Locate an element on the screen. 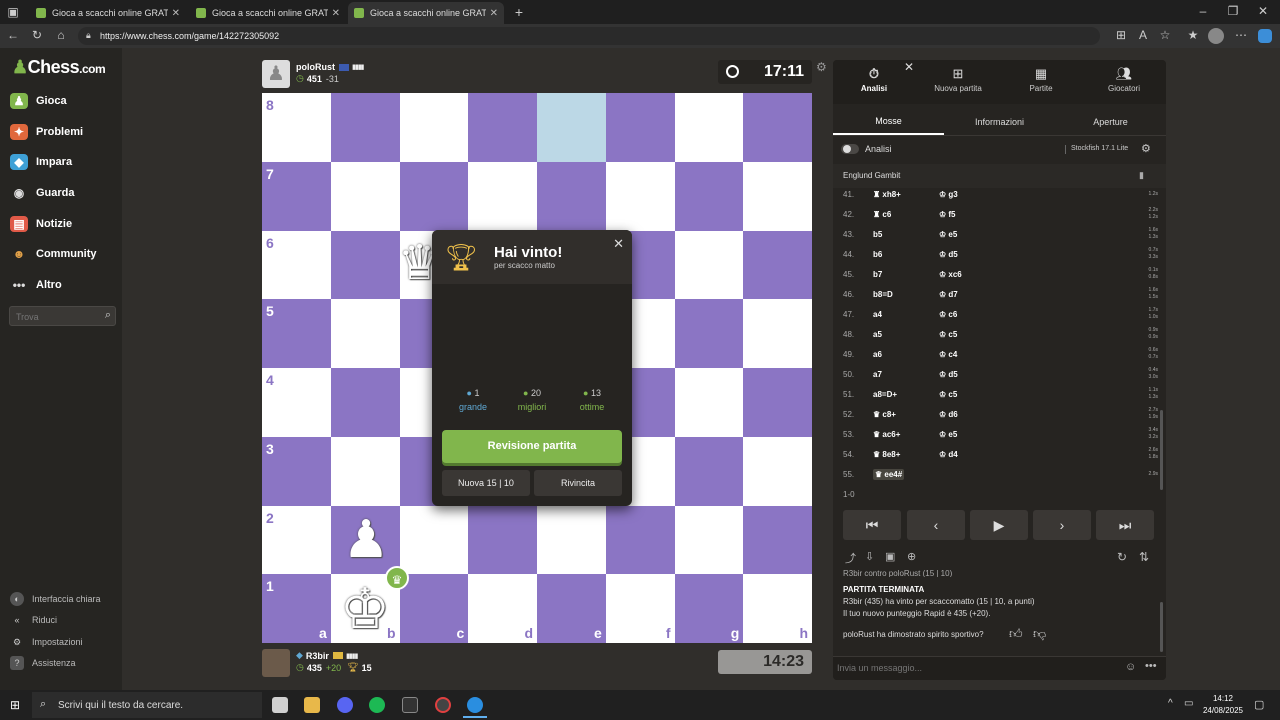 Image resolution: width=1280 pixels, height=720 pixels. last-move-button: ⏭︎ is located at coordinates (1125, 525).